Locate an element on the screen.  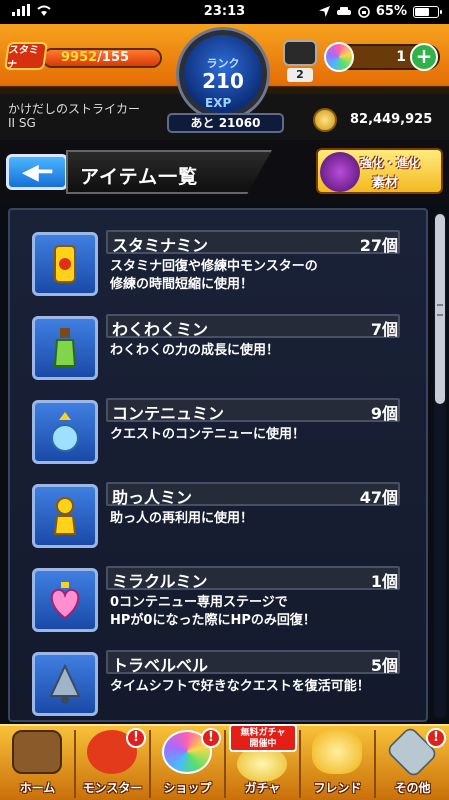
item-description: 助っ人の再利用に使用！ is located at coordinates (182, 518).